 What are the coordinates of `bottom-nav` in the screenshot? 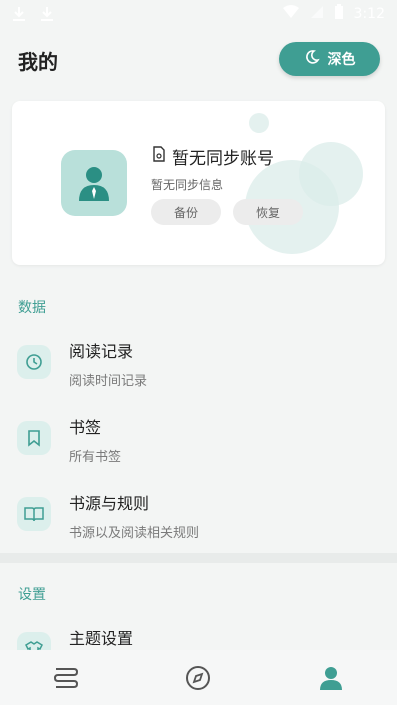 It's located at (198, 677).